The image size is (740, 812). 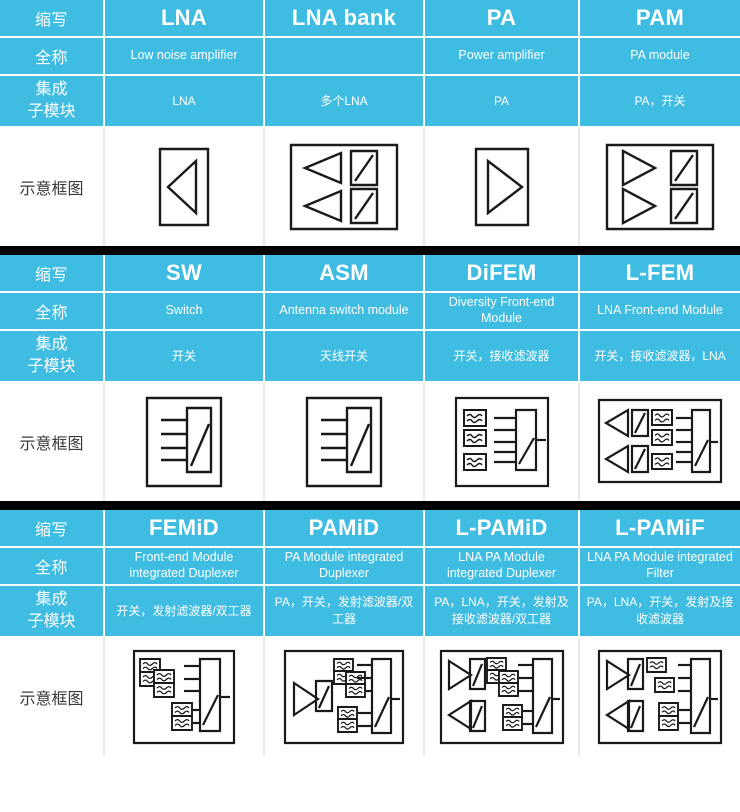 I want to click on cell-full-lfem: LNA Front-end Module, so click(x=660, y=312).